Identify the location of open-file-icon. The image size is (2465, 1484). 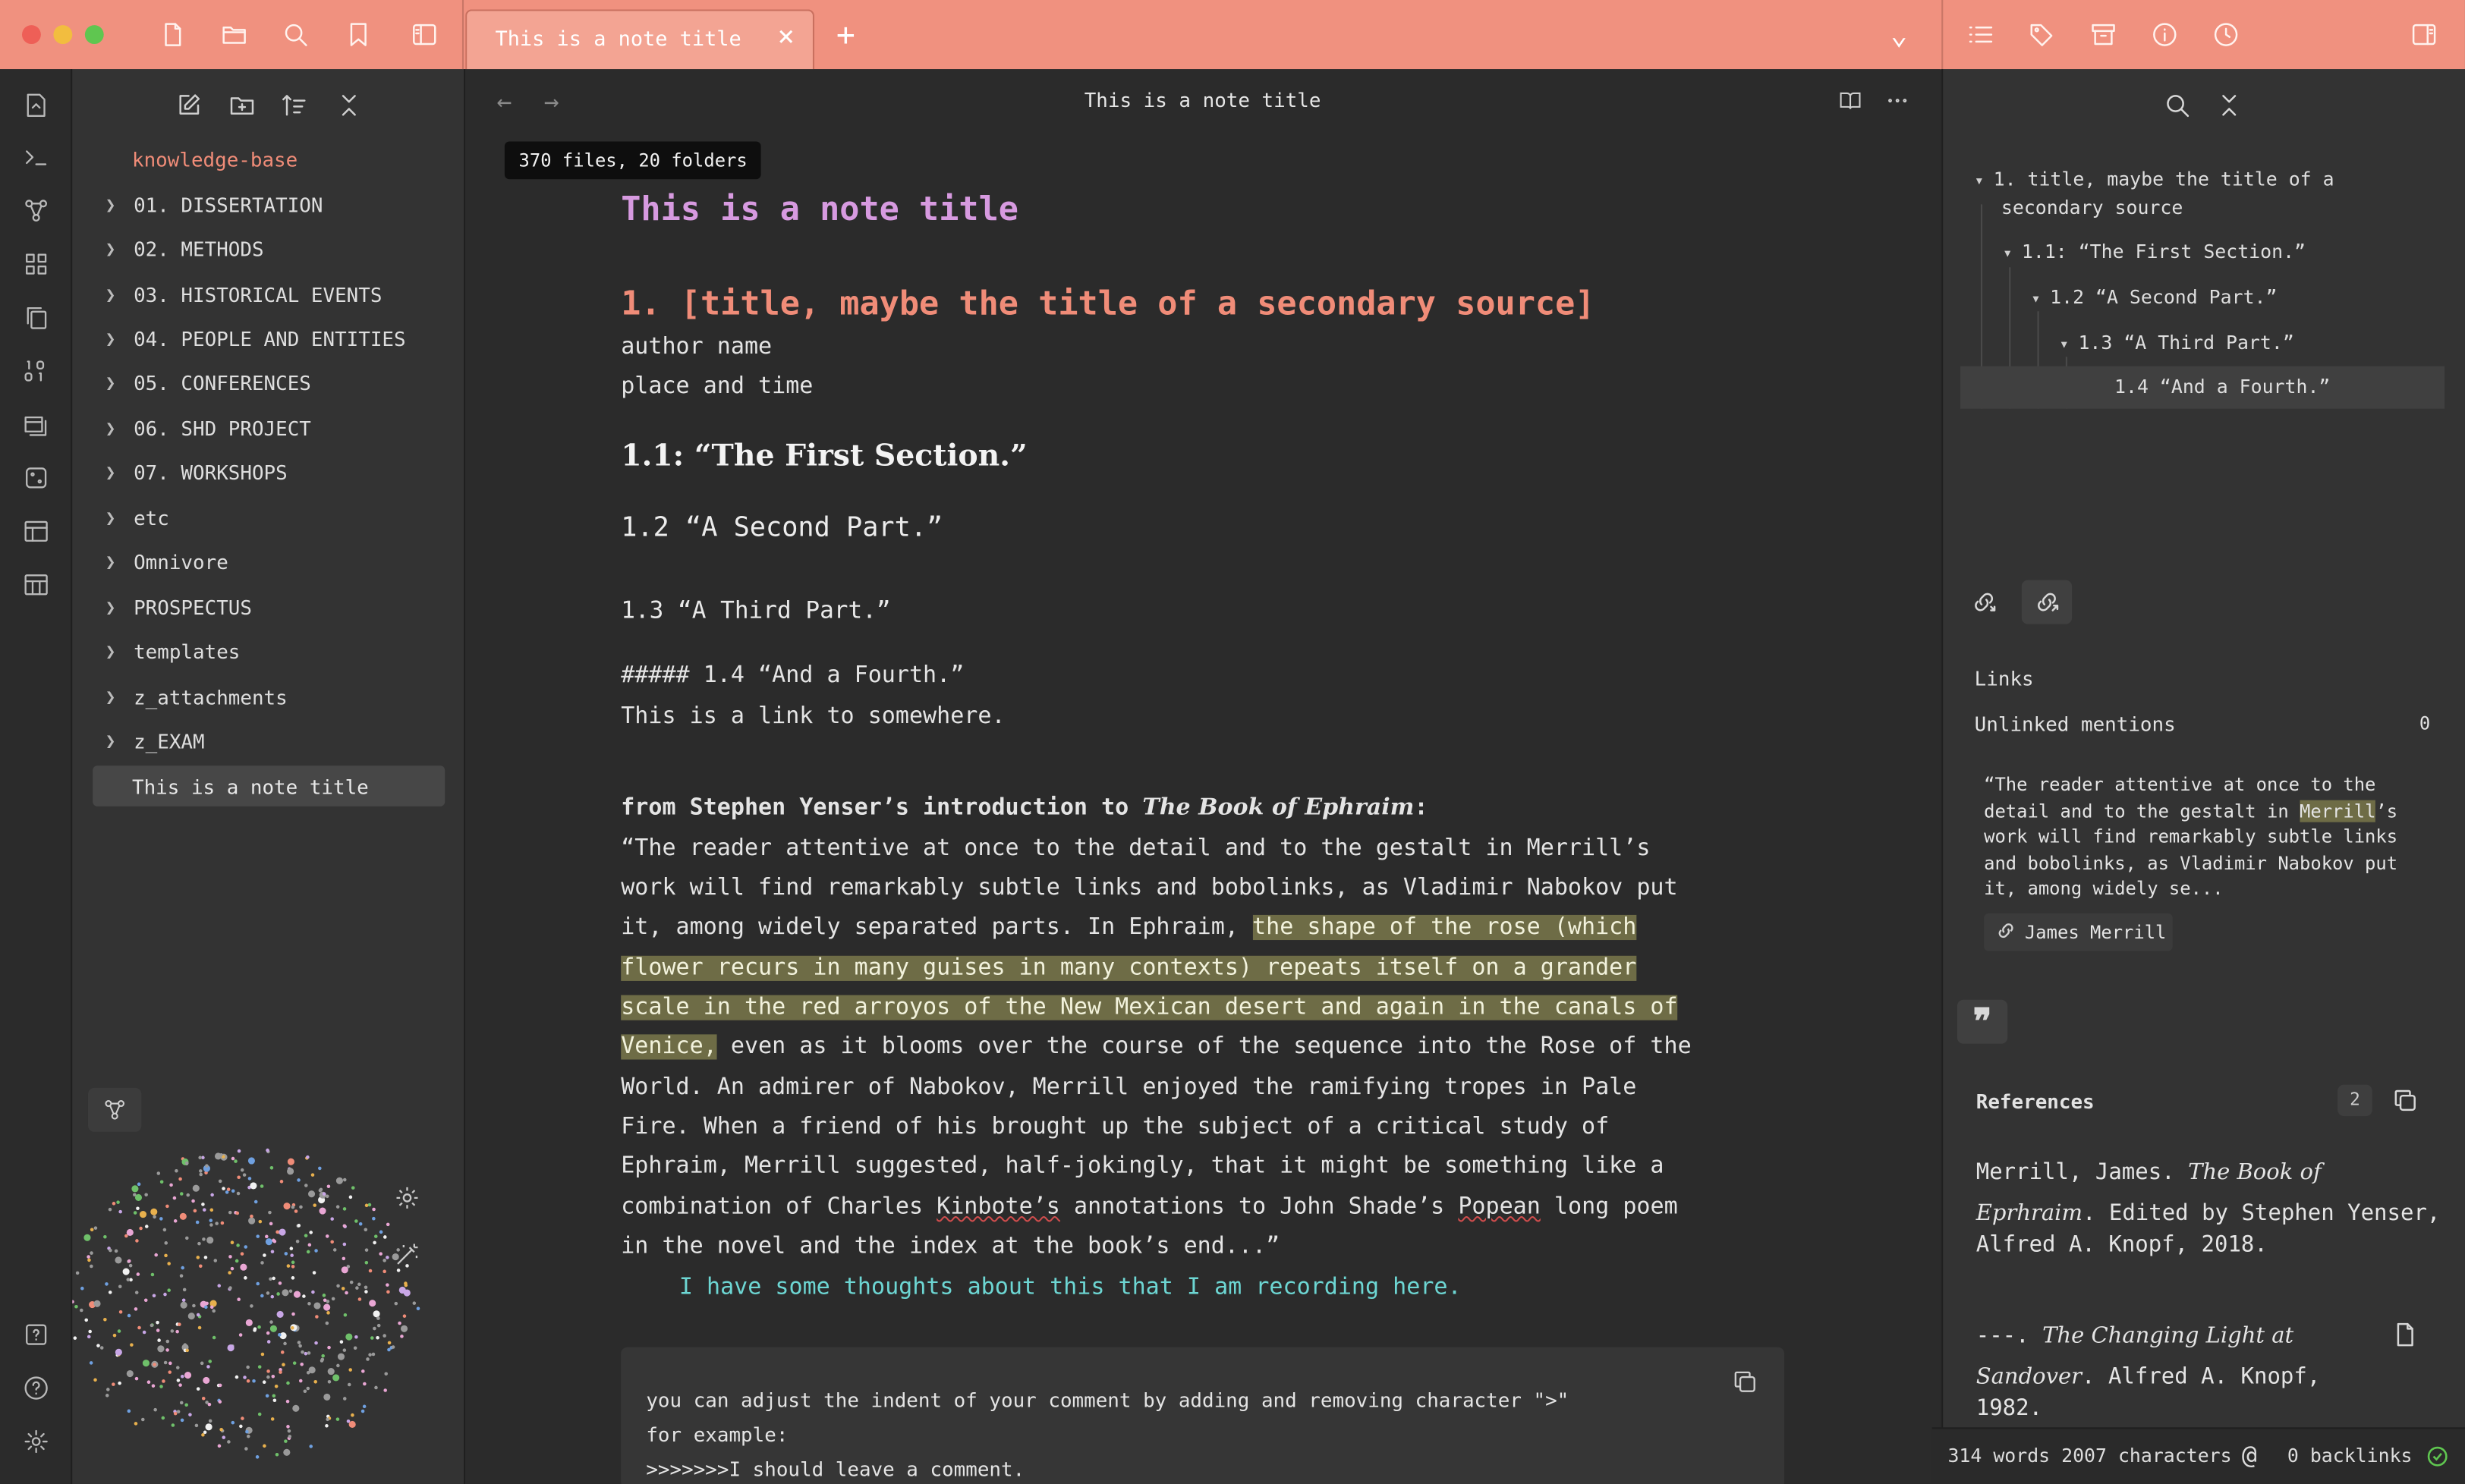
(2405, 1334).